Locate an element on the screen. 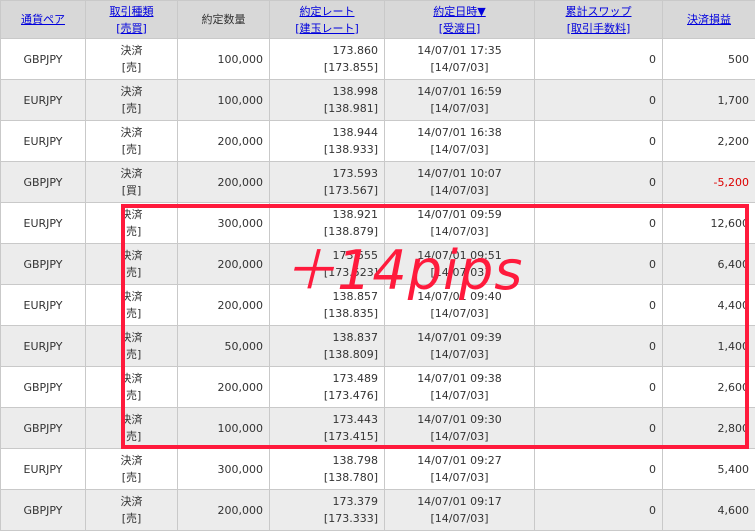  column-header-label: 取引種類 is located at coordinates (132, 11).